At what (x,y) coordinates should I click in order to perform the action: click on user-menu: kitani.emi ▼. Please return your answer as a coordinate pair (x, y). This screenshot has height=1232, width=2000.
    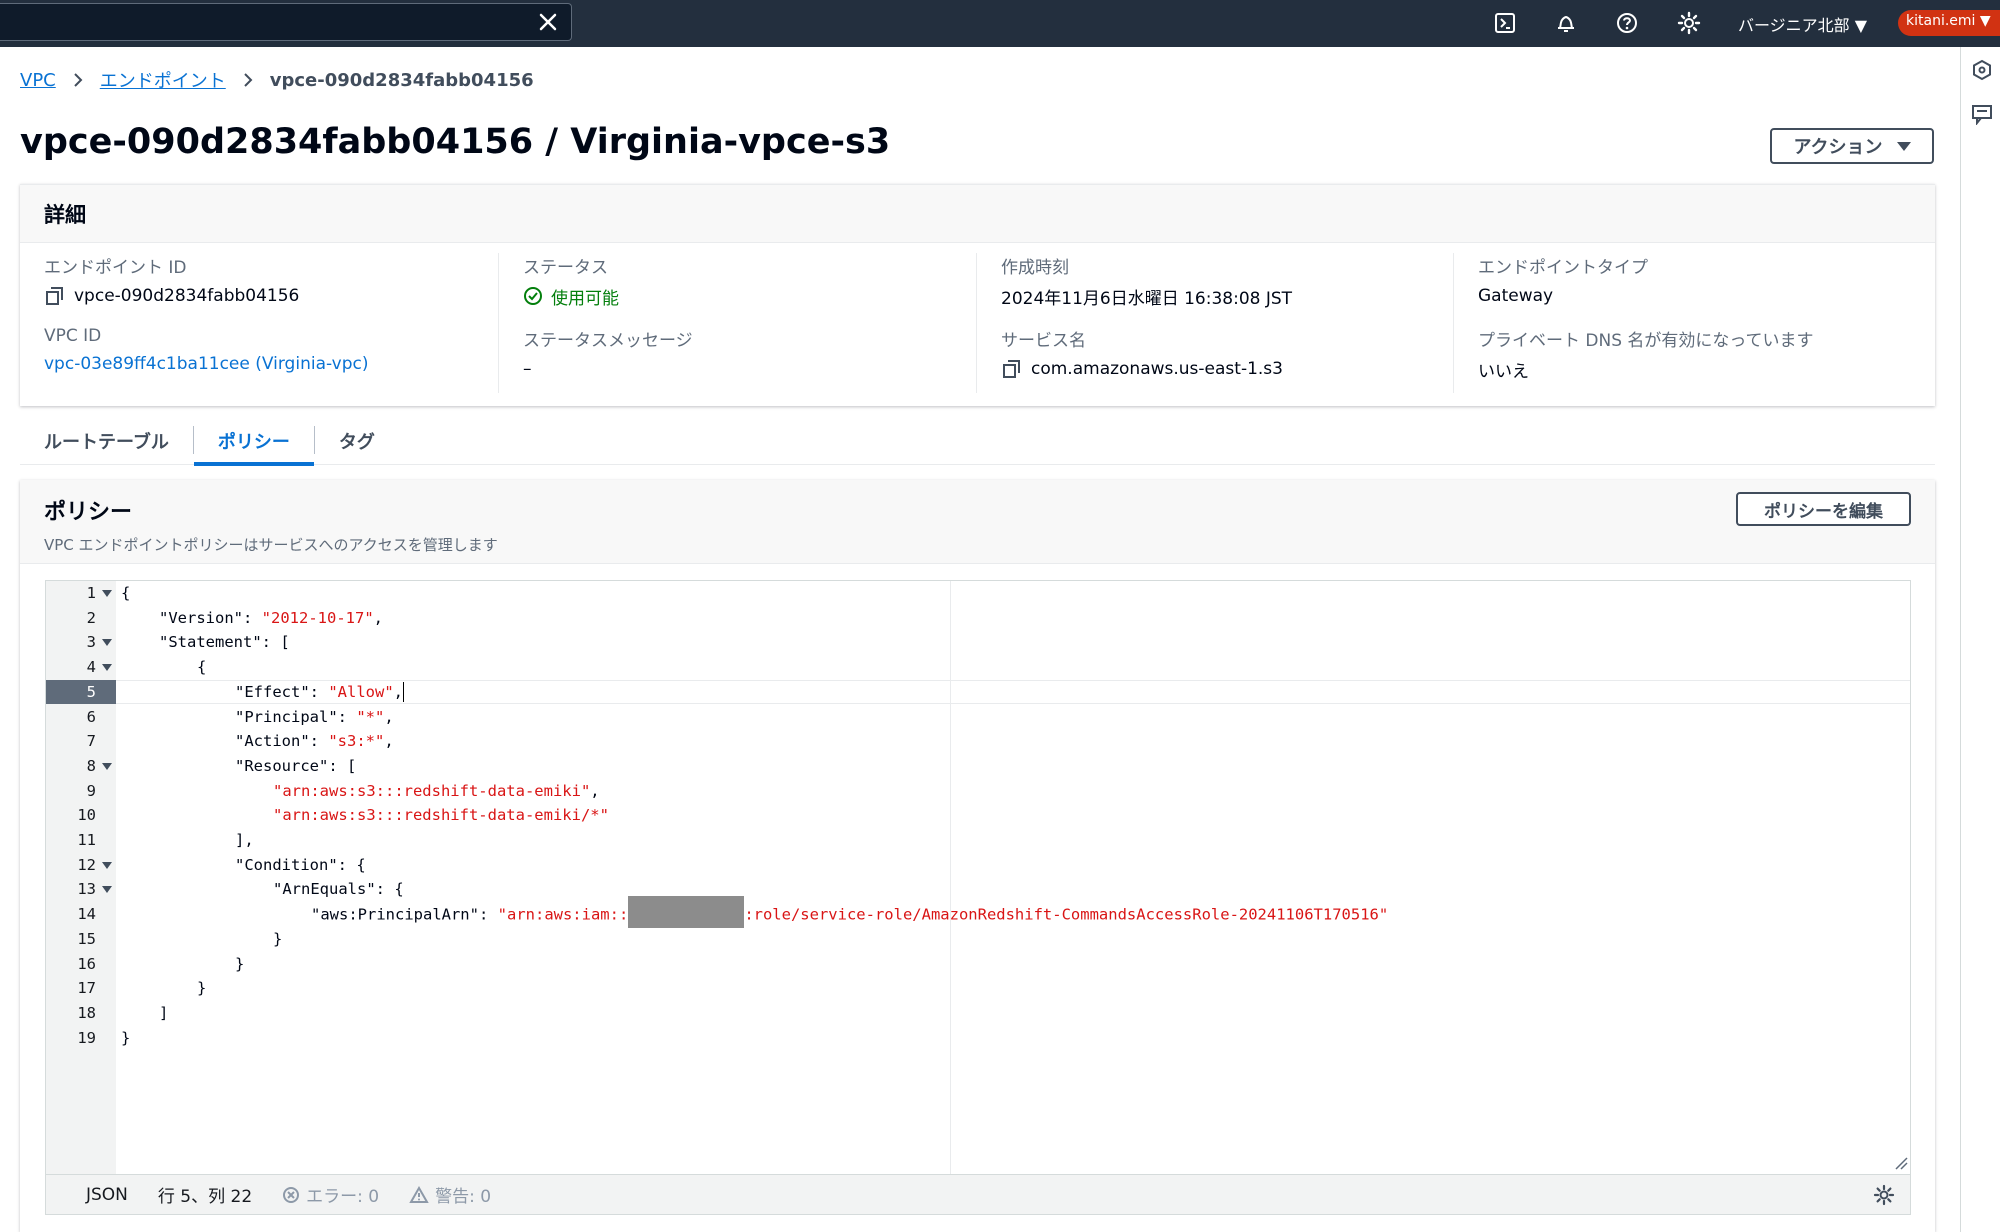
    Looking at the image, I should click on (1949, 23).